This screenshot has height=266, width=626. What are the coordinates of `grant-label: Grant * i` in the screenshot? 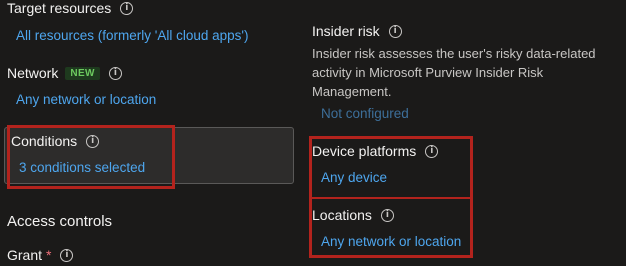 It's located at (40, 255).